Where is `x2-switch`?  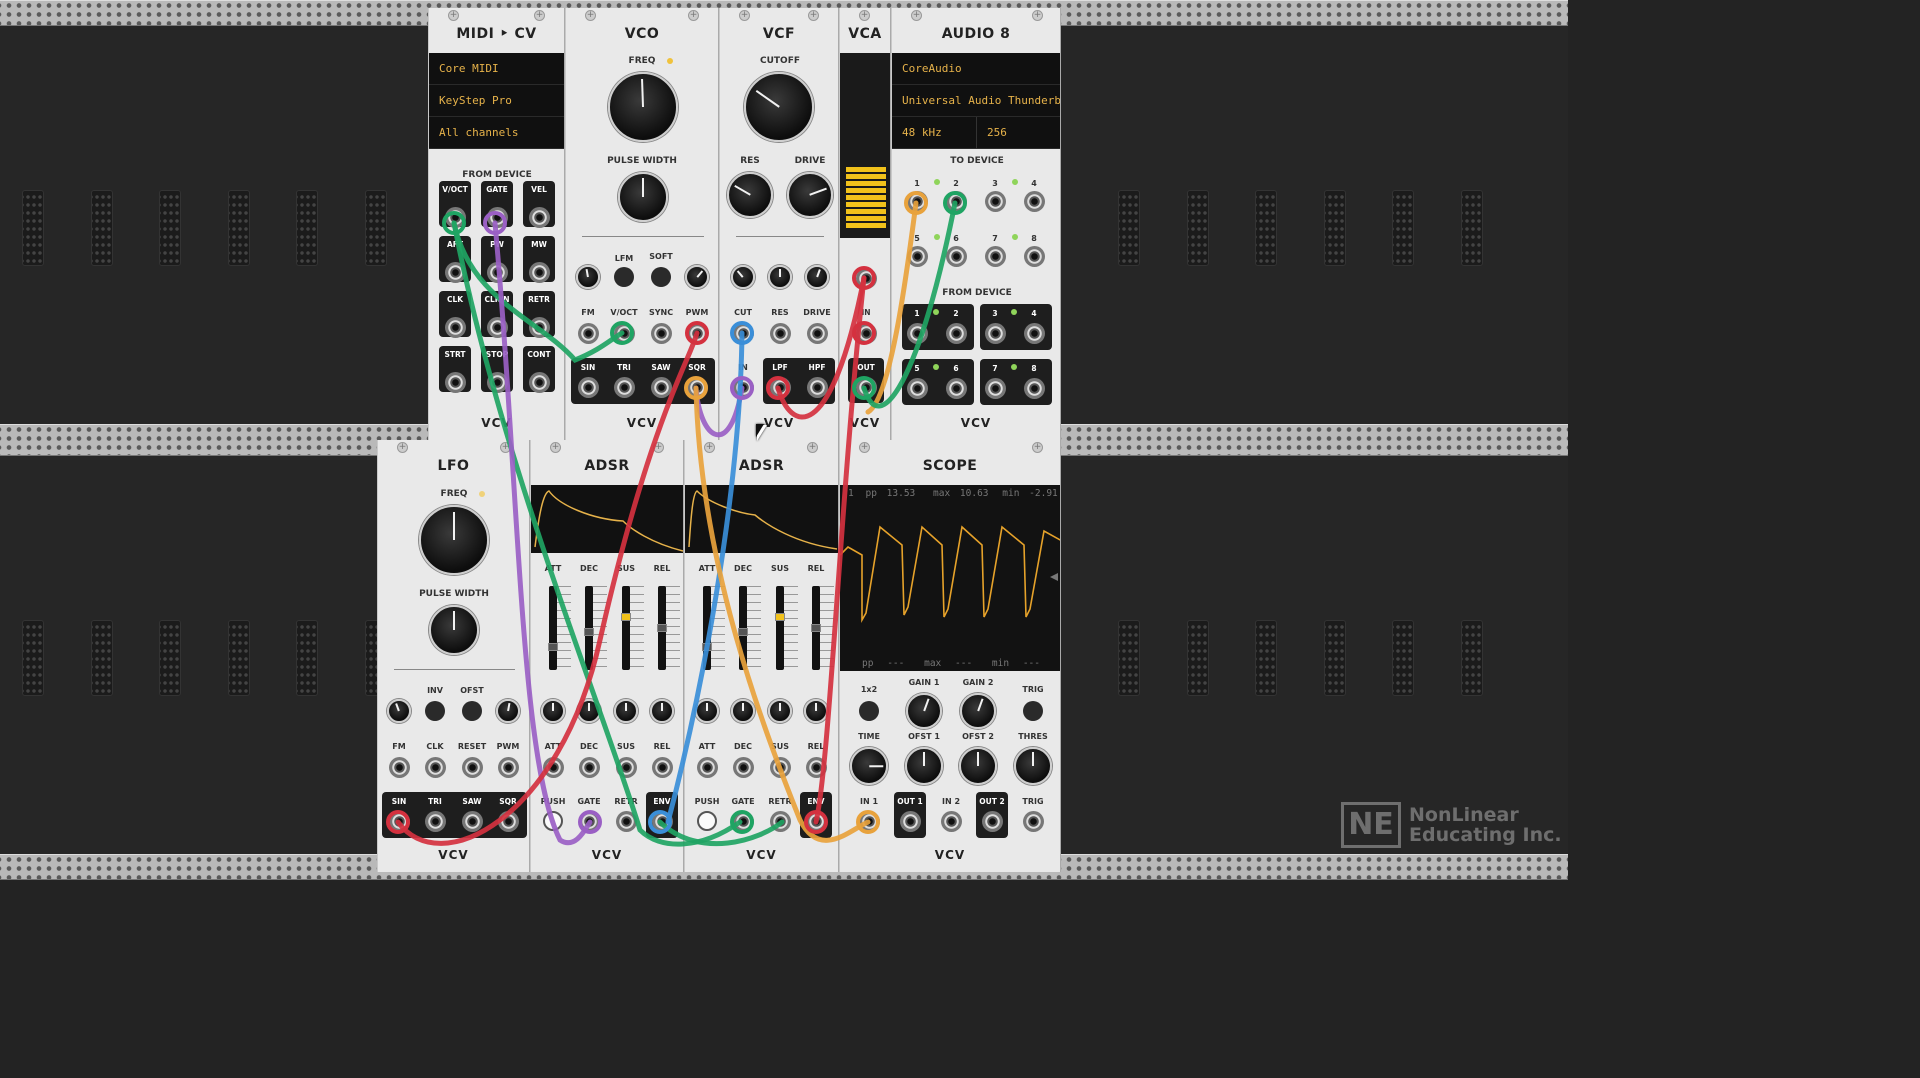 x2-switch is located at coordinates (869, 711).